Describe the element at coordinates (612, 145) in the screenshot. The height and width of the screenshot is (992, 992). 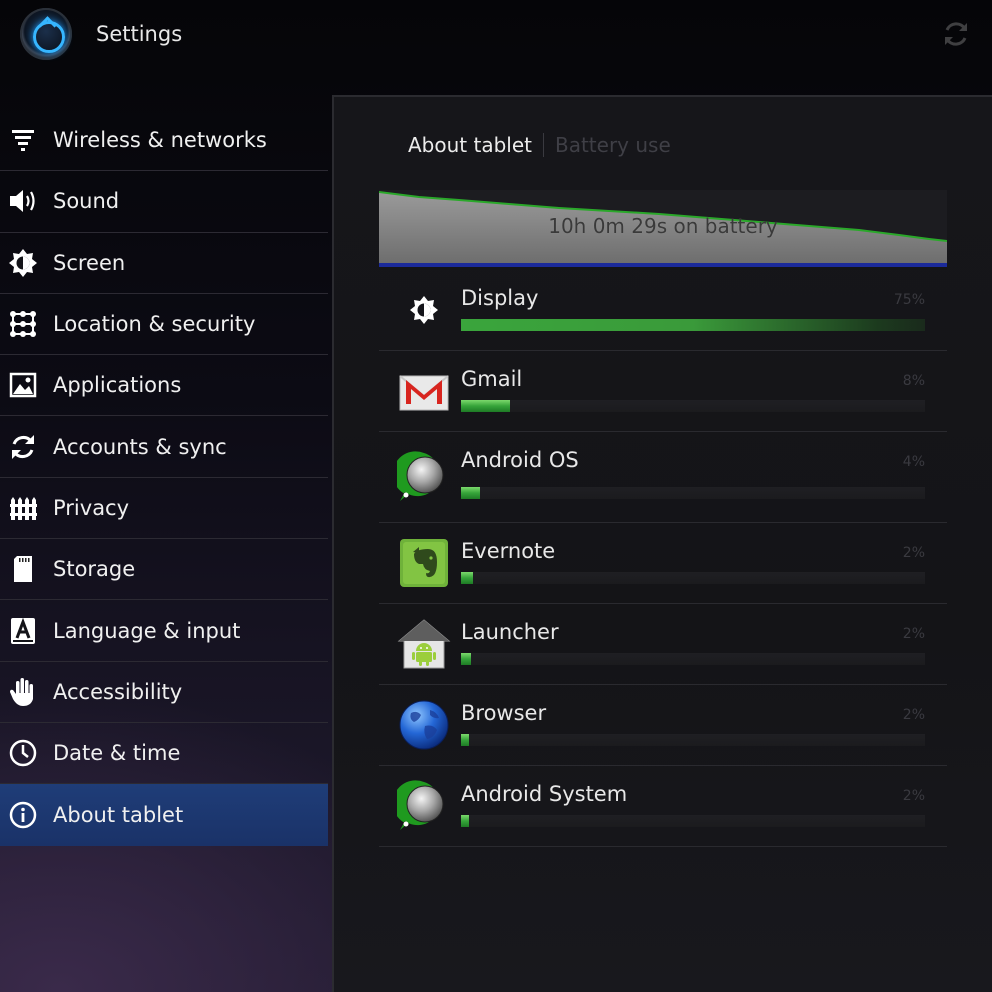
I see `breadcrumb-battery-use: Battery use` at that location.